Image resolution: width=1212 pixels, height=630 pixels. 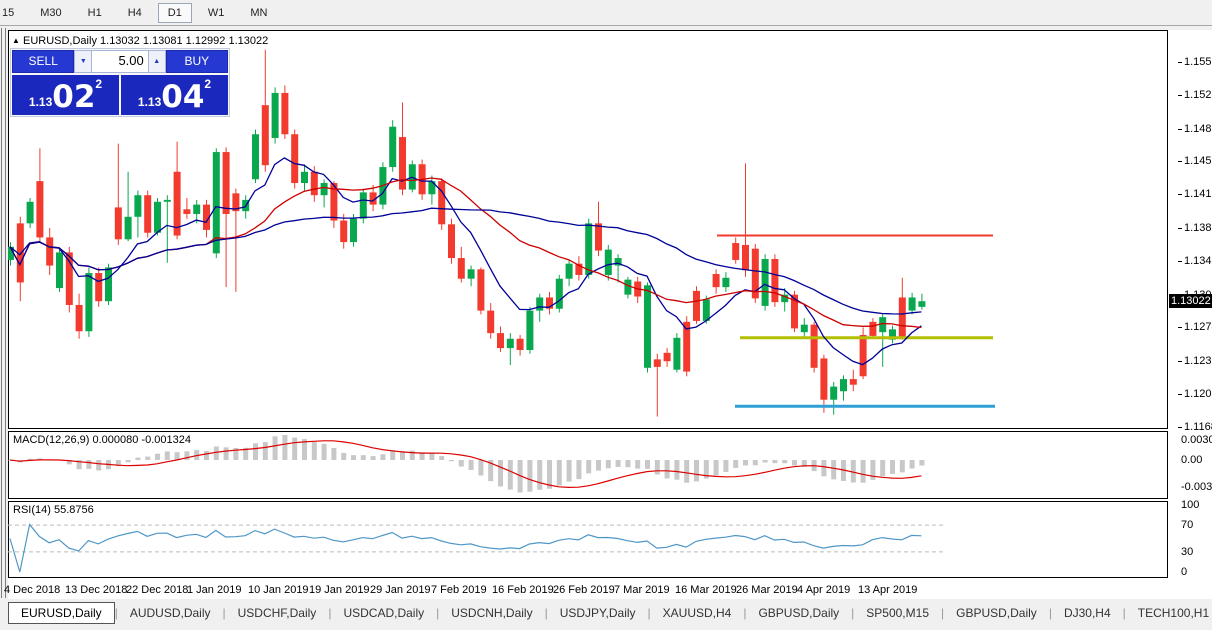 What do you see at coordinates (95, 13) in the screenshot?
I see `timeframe-button-h1: H1` at bounding box center [95, 13].